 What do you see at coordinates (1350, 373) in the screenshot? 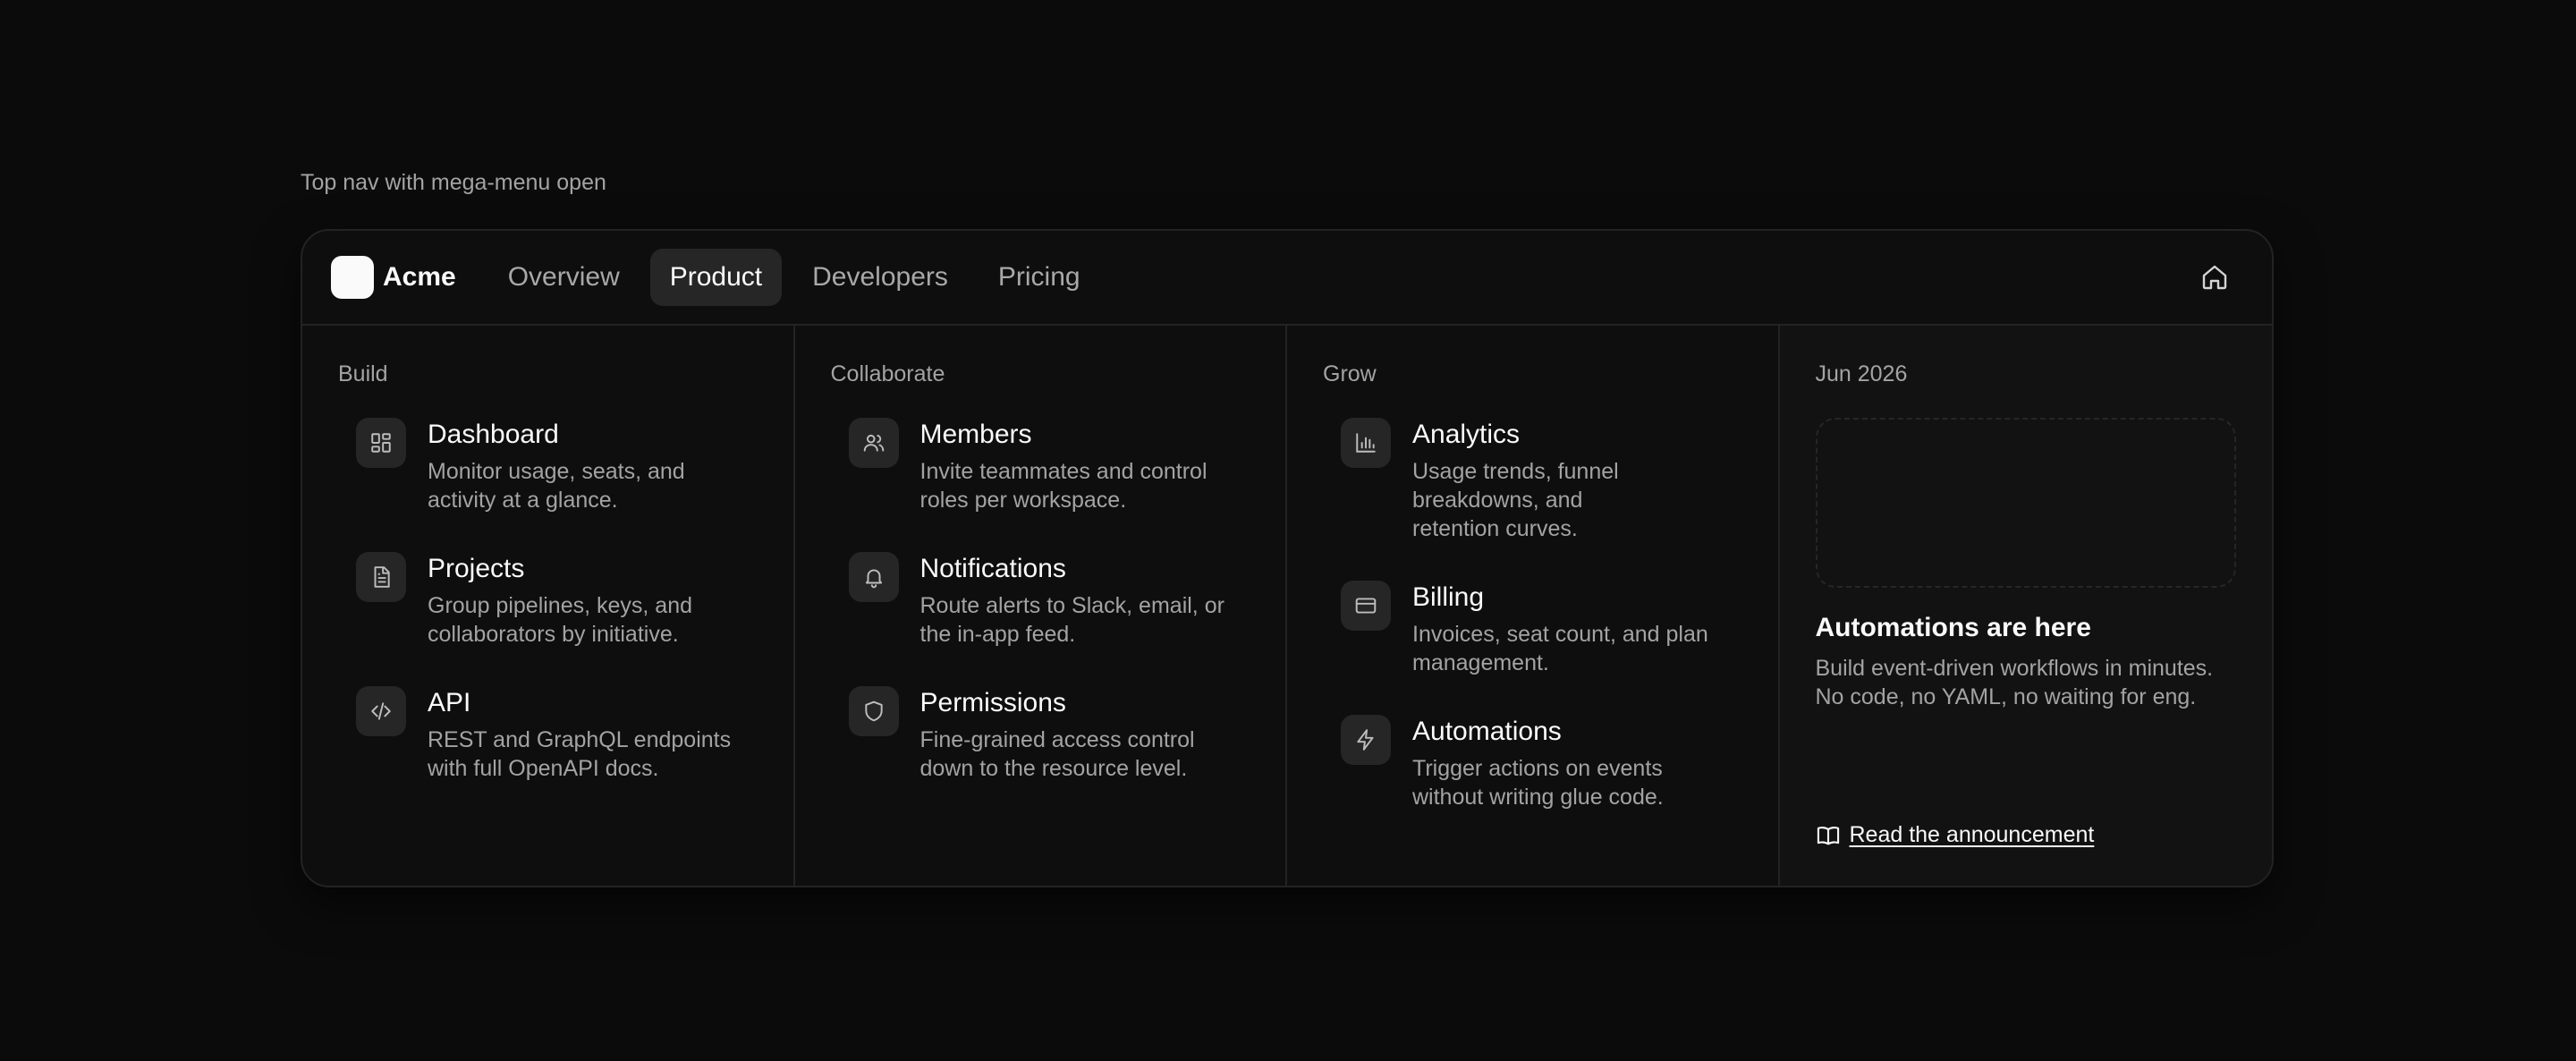
I see `column-title: Grow` at bounding box center [1350, 373].